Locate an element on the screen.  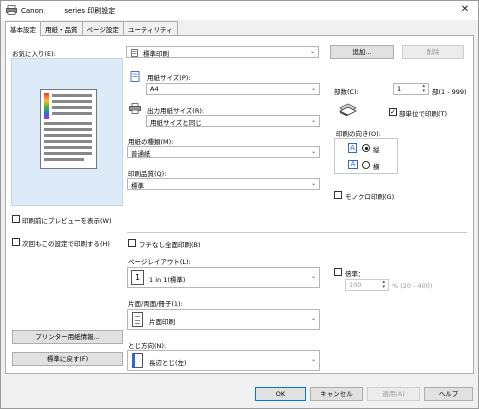
preview-page is located at coordinates (68, 129).